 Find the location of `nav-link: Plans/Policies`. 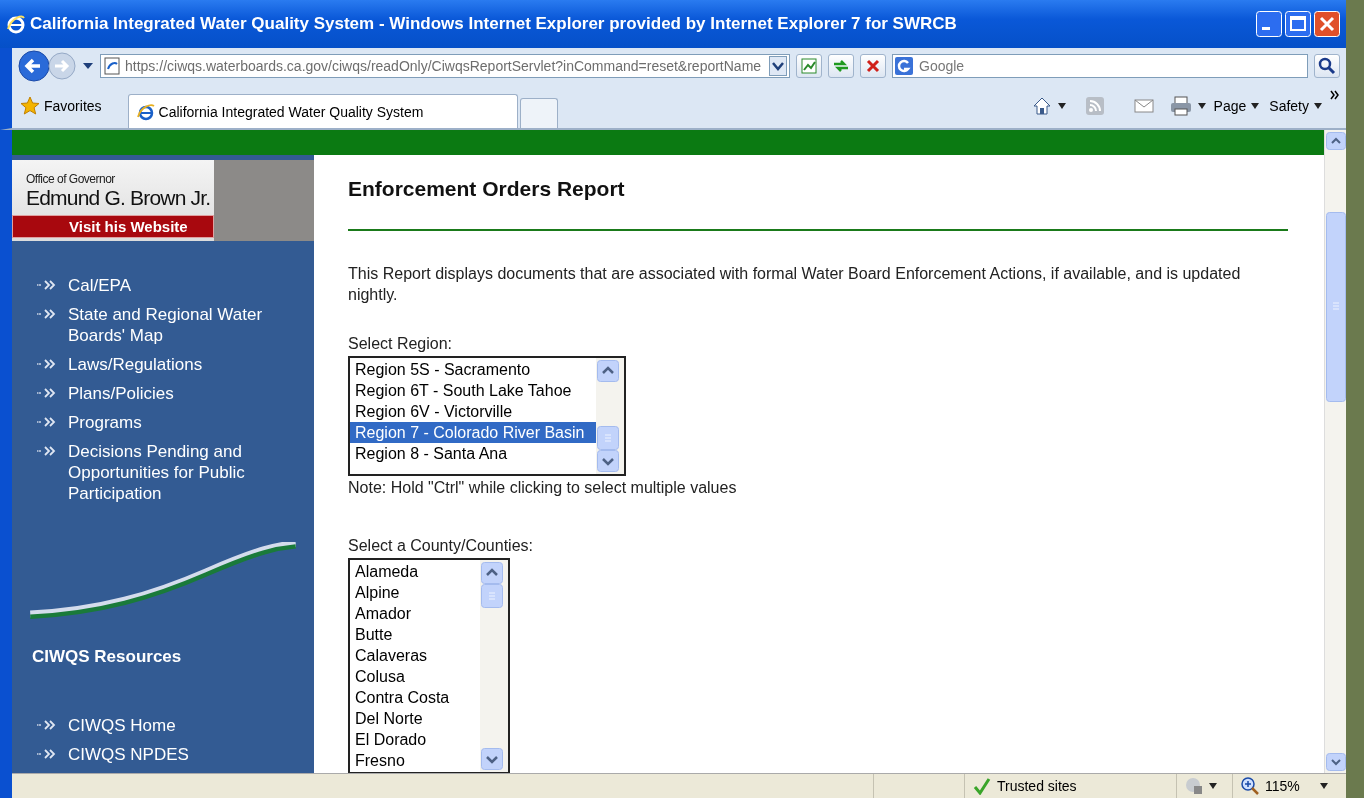

nav-link: Plans/Policies is located at coordinates (121, 393).